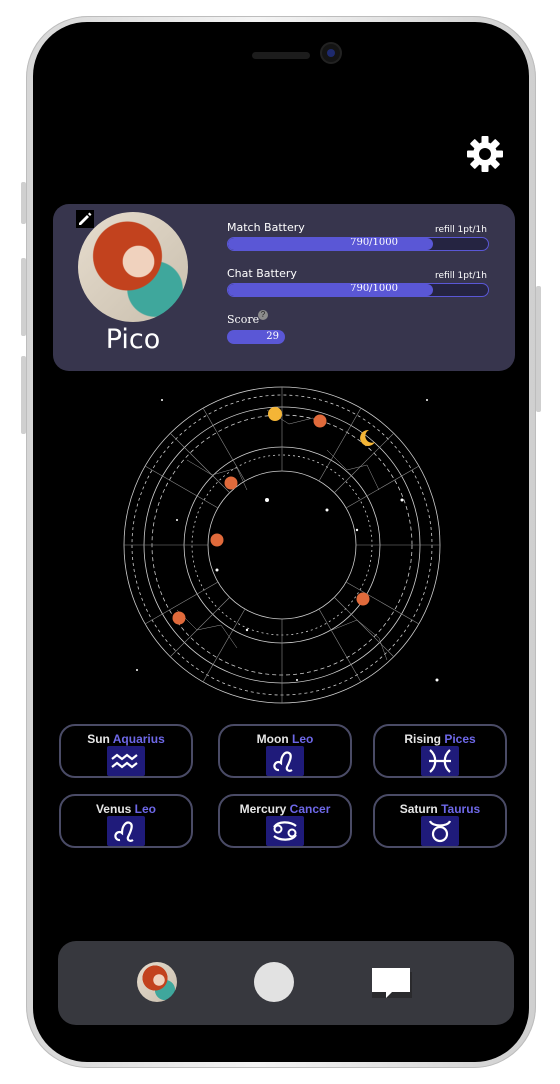  What do you see at coordinates (23, 297) in the screenshot?
I see `side-button-volume-up` at bounding box center [23, 297].